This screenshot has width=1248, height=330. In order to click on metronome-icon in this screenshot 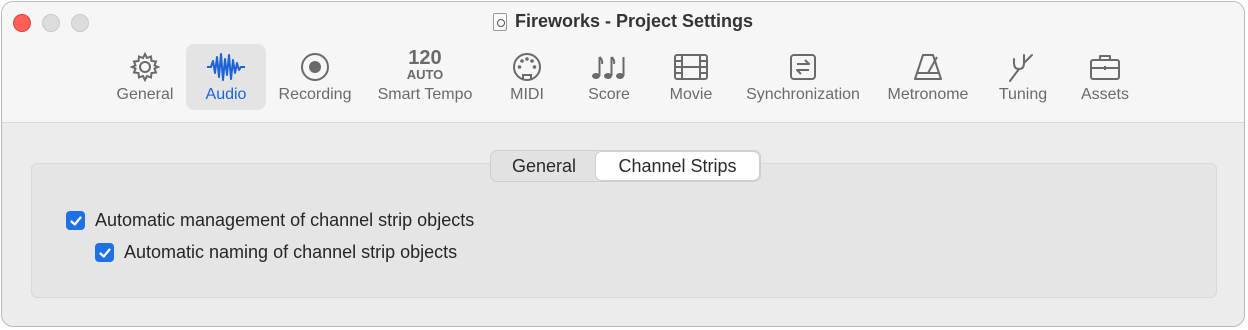, I will do `click(928, 67)`.